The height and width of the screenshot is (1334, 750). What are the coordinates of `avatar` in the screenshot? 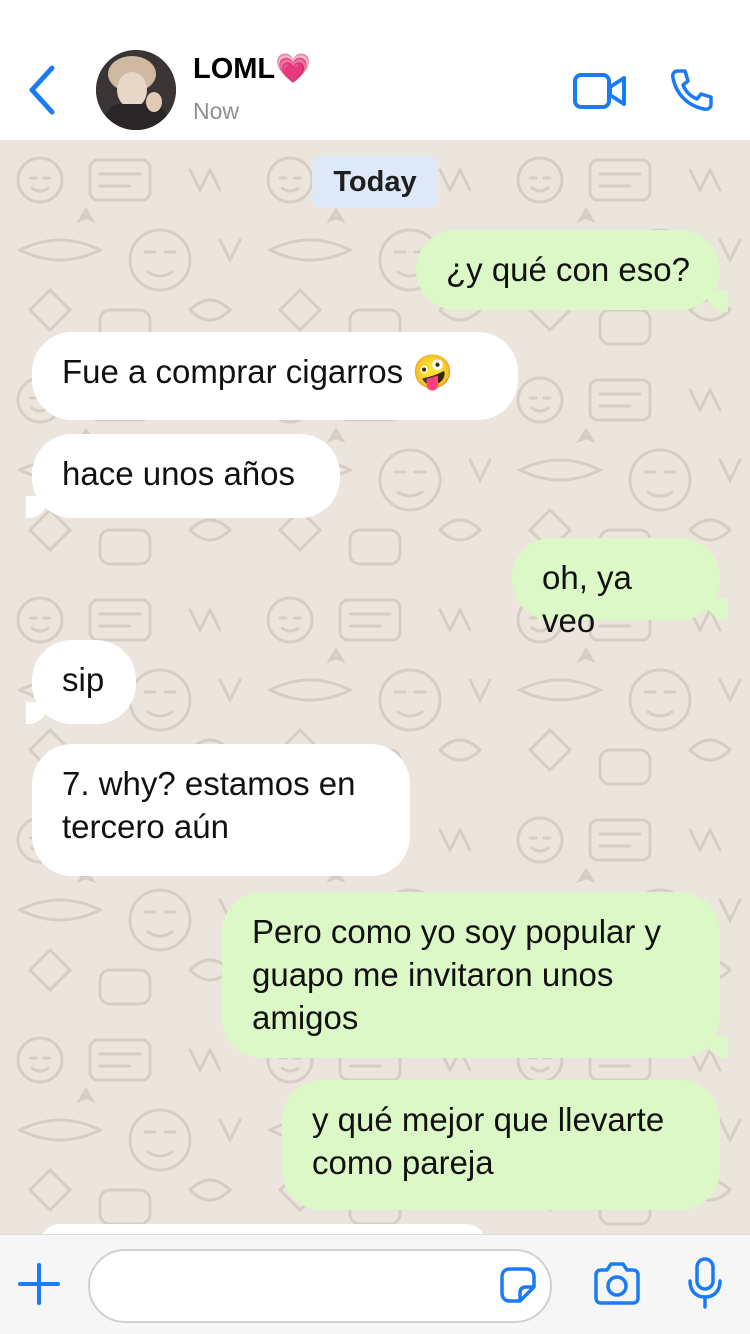 It's located at (136, 90).